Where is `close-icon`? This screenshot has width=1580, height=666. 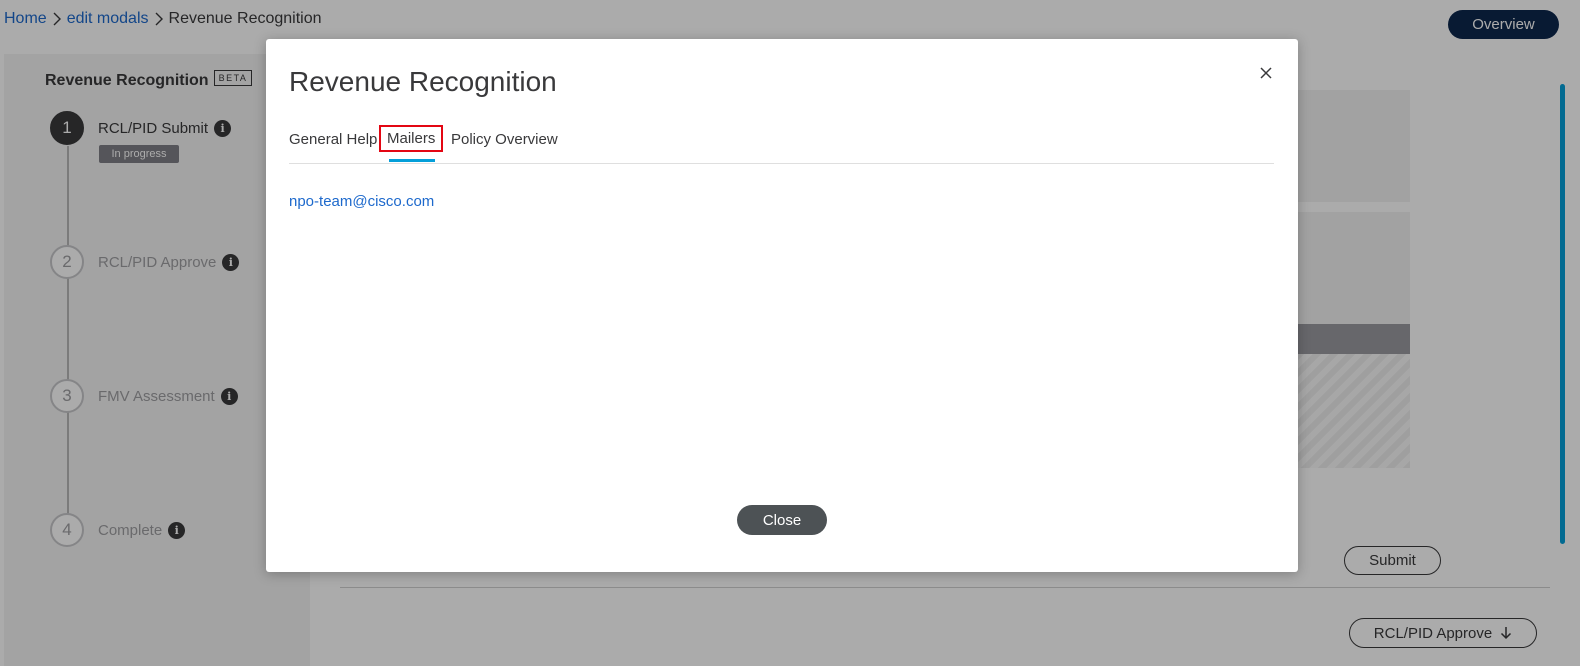
close-icon is located at coordinates (1266, 73).